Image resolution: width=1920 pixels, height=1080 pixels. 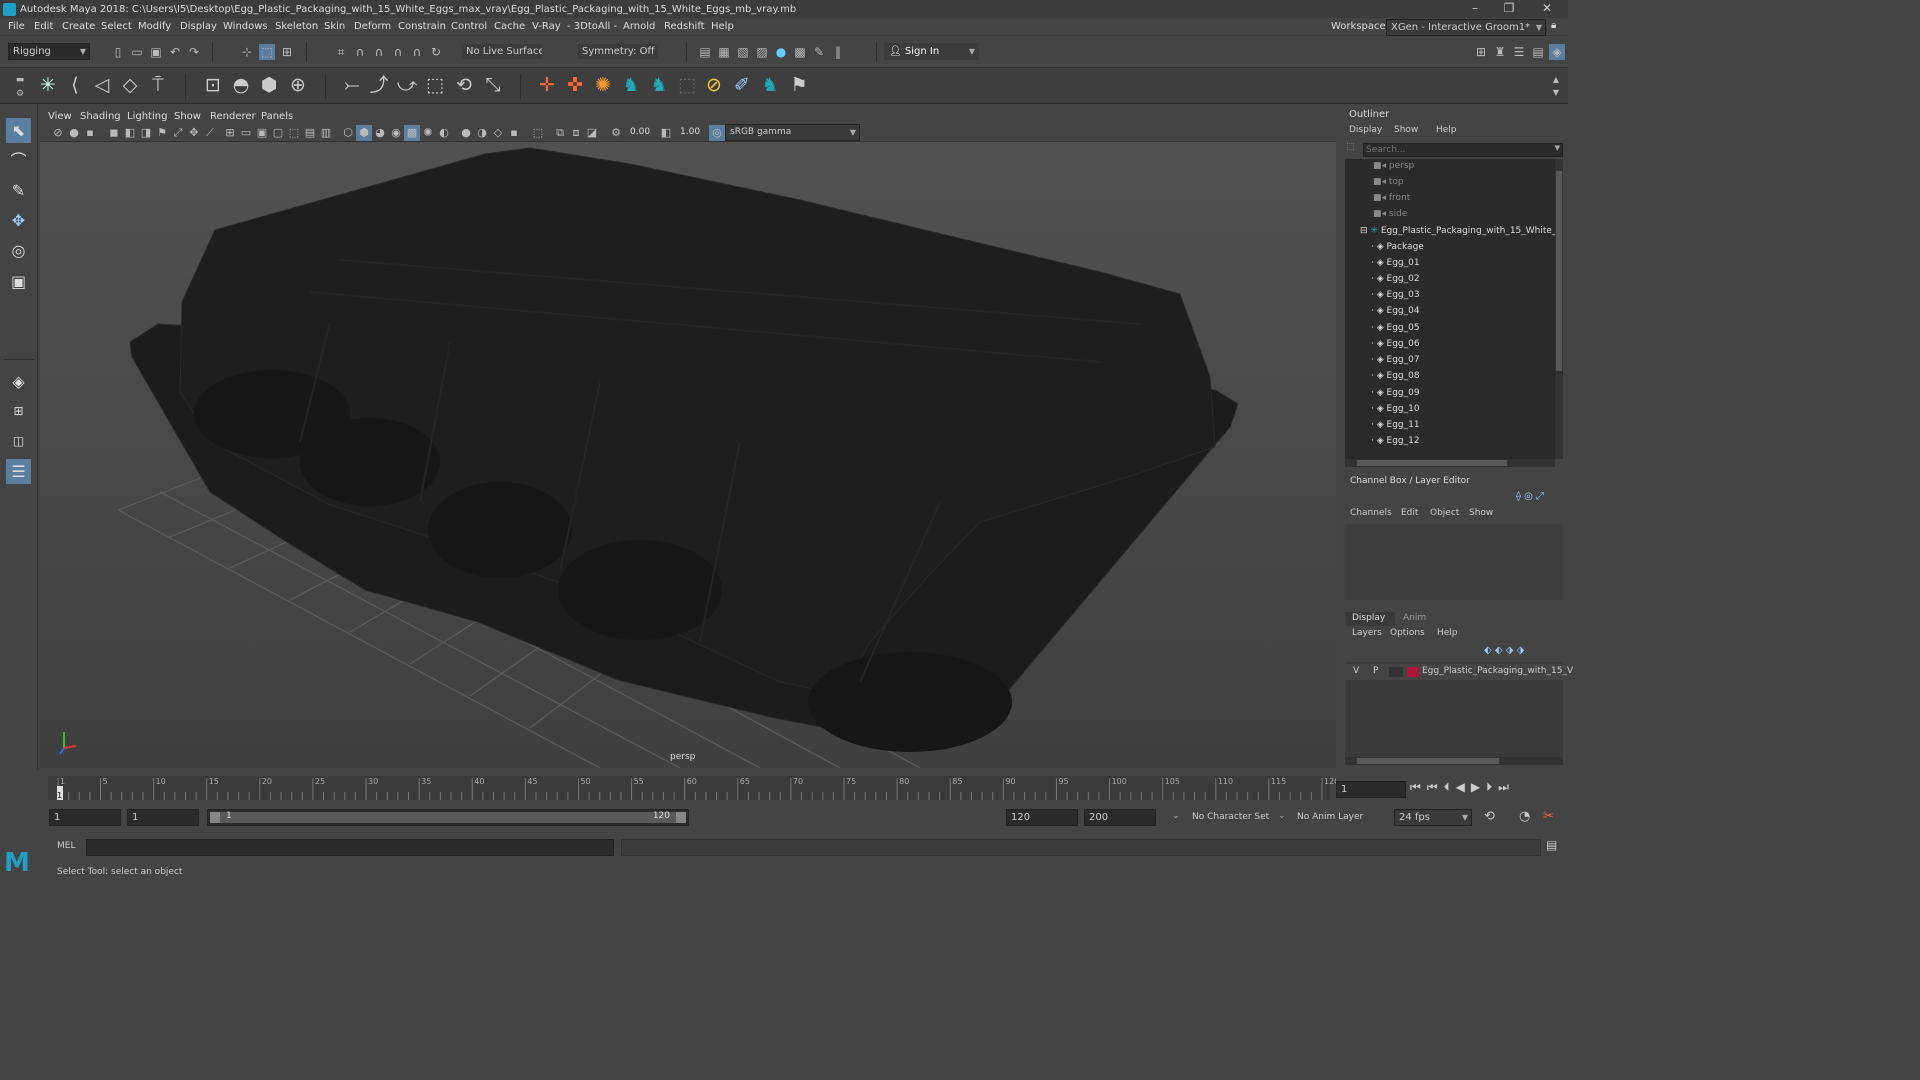 I want to click on menu-control: Control, so click(x=469, y=26).